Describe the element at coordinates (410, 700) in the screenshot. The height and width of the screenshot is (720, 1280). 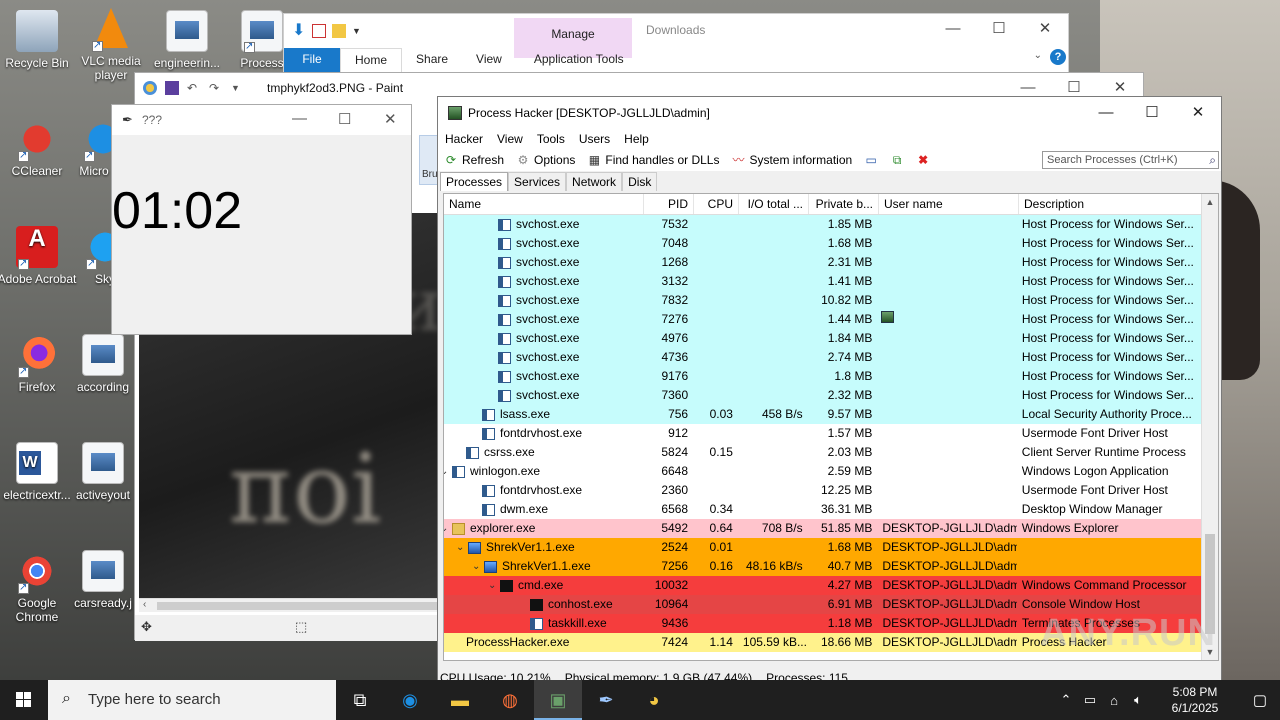
I see `edge-icon: ◉` at that location.